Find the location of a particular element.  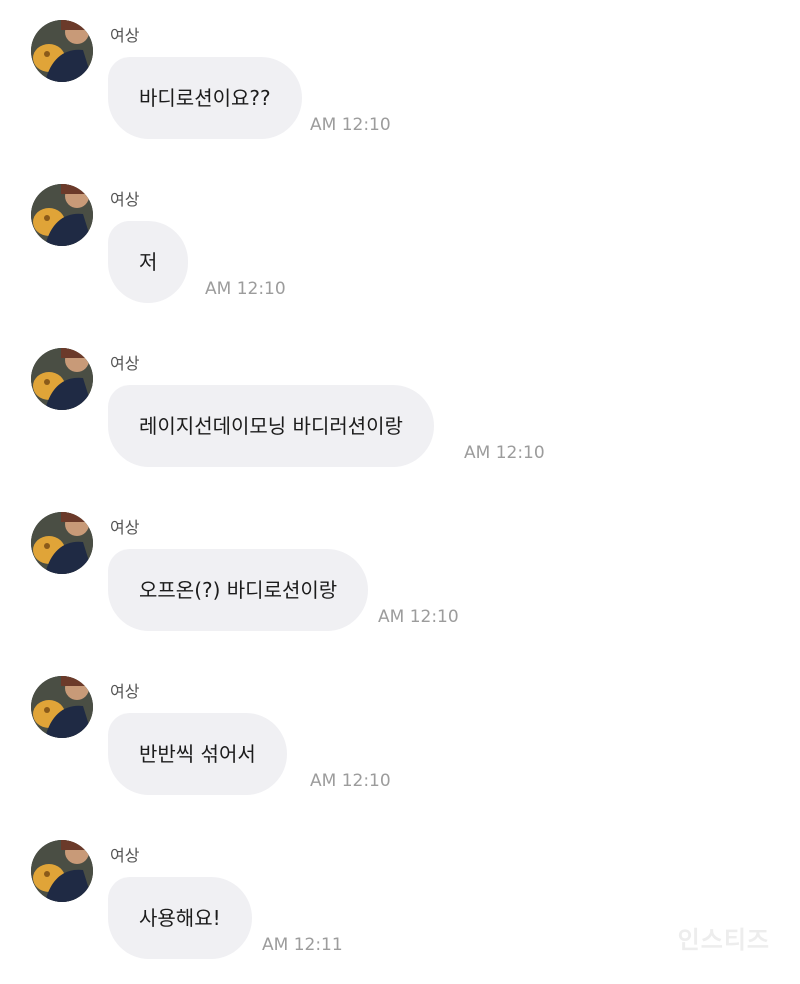

message-bubble: 레이지선데이모닝 바디러션이랑 is located at coordinates (271, 426).